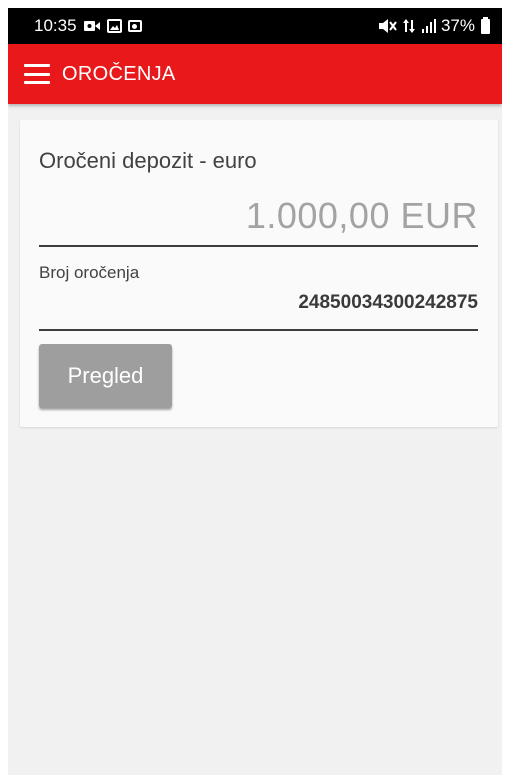 The image size is (507, 775). What do you see at coordinates (55, 25) in the screenshot?
I see `status-time: 10:35` at bounding box center [55, 25].